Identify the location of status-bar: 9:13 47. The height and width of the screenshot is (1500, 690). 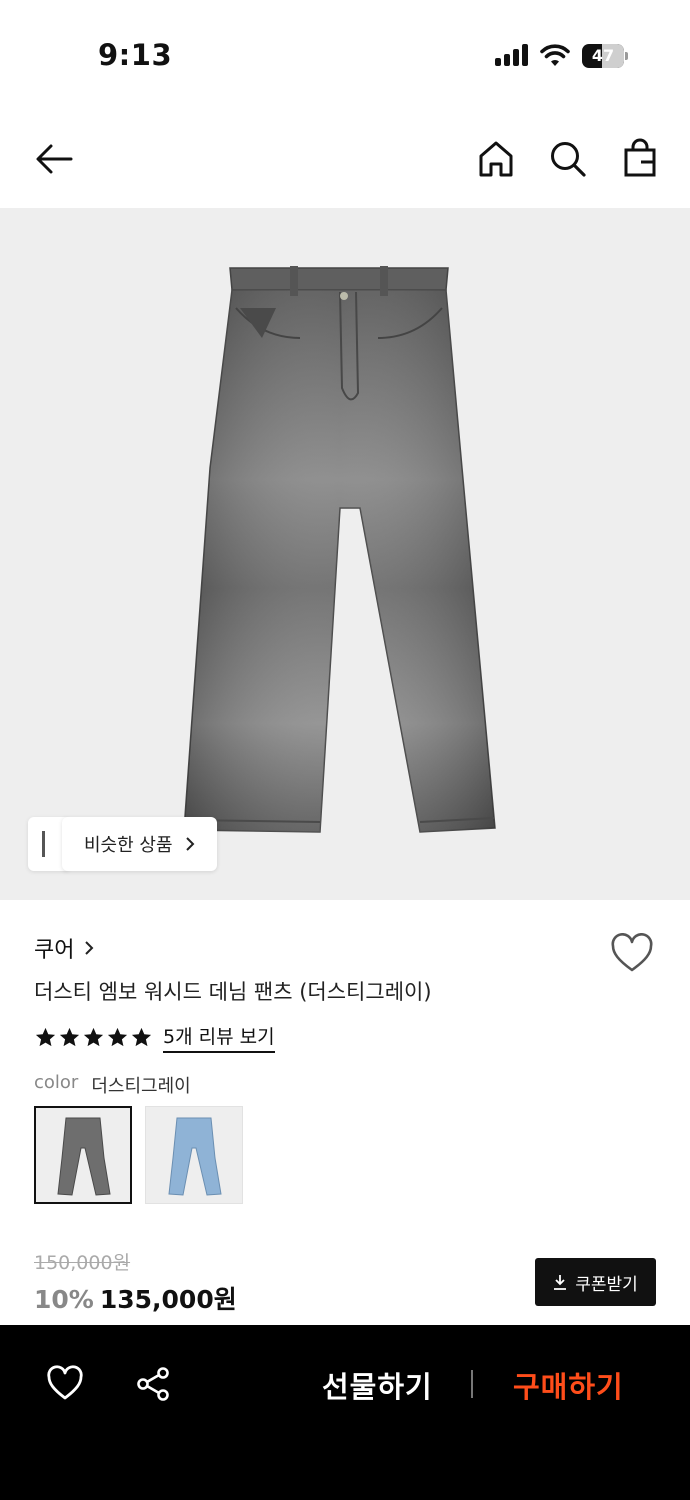
(345, 55).